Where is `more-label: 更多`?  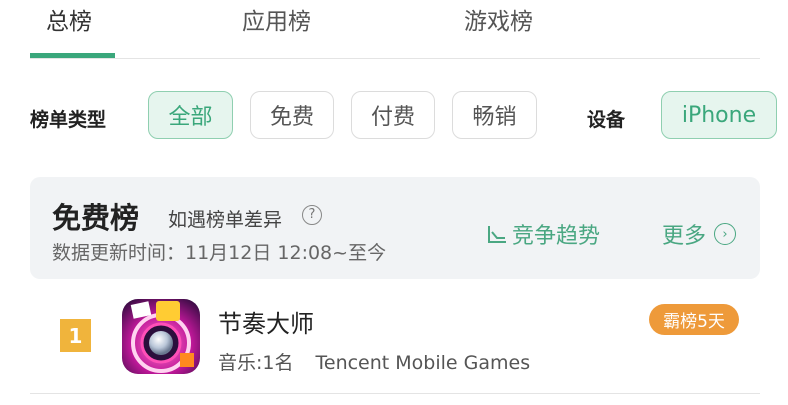
more-label: 更多 is located at coordinates (684, 236).